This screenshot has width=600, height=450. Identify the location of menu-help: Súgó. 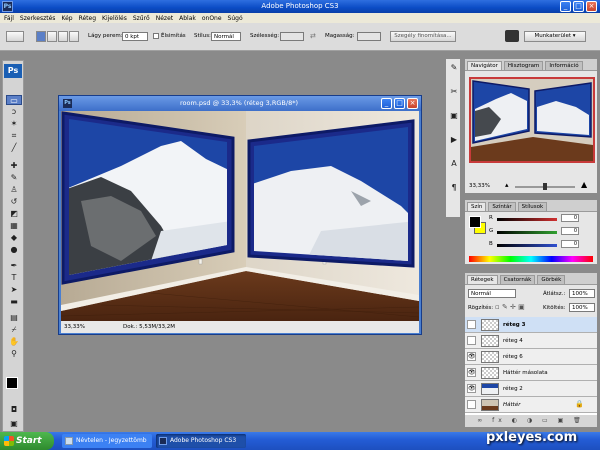
(235, 18).